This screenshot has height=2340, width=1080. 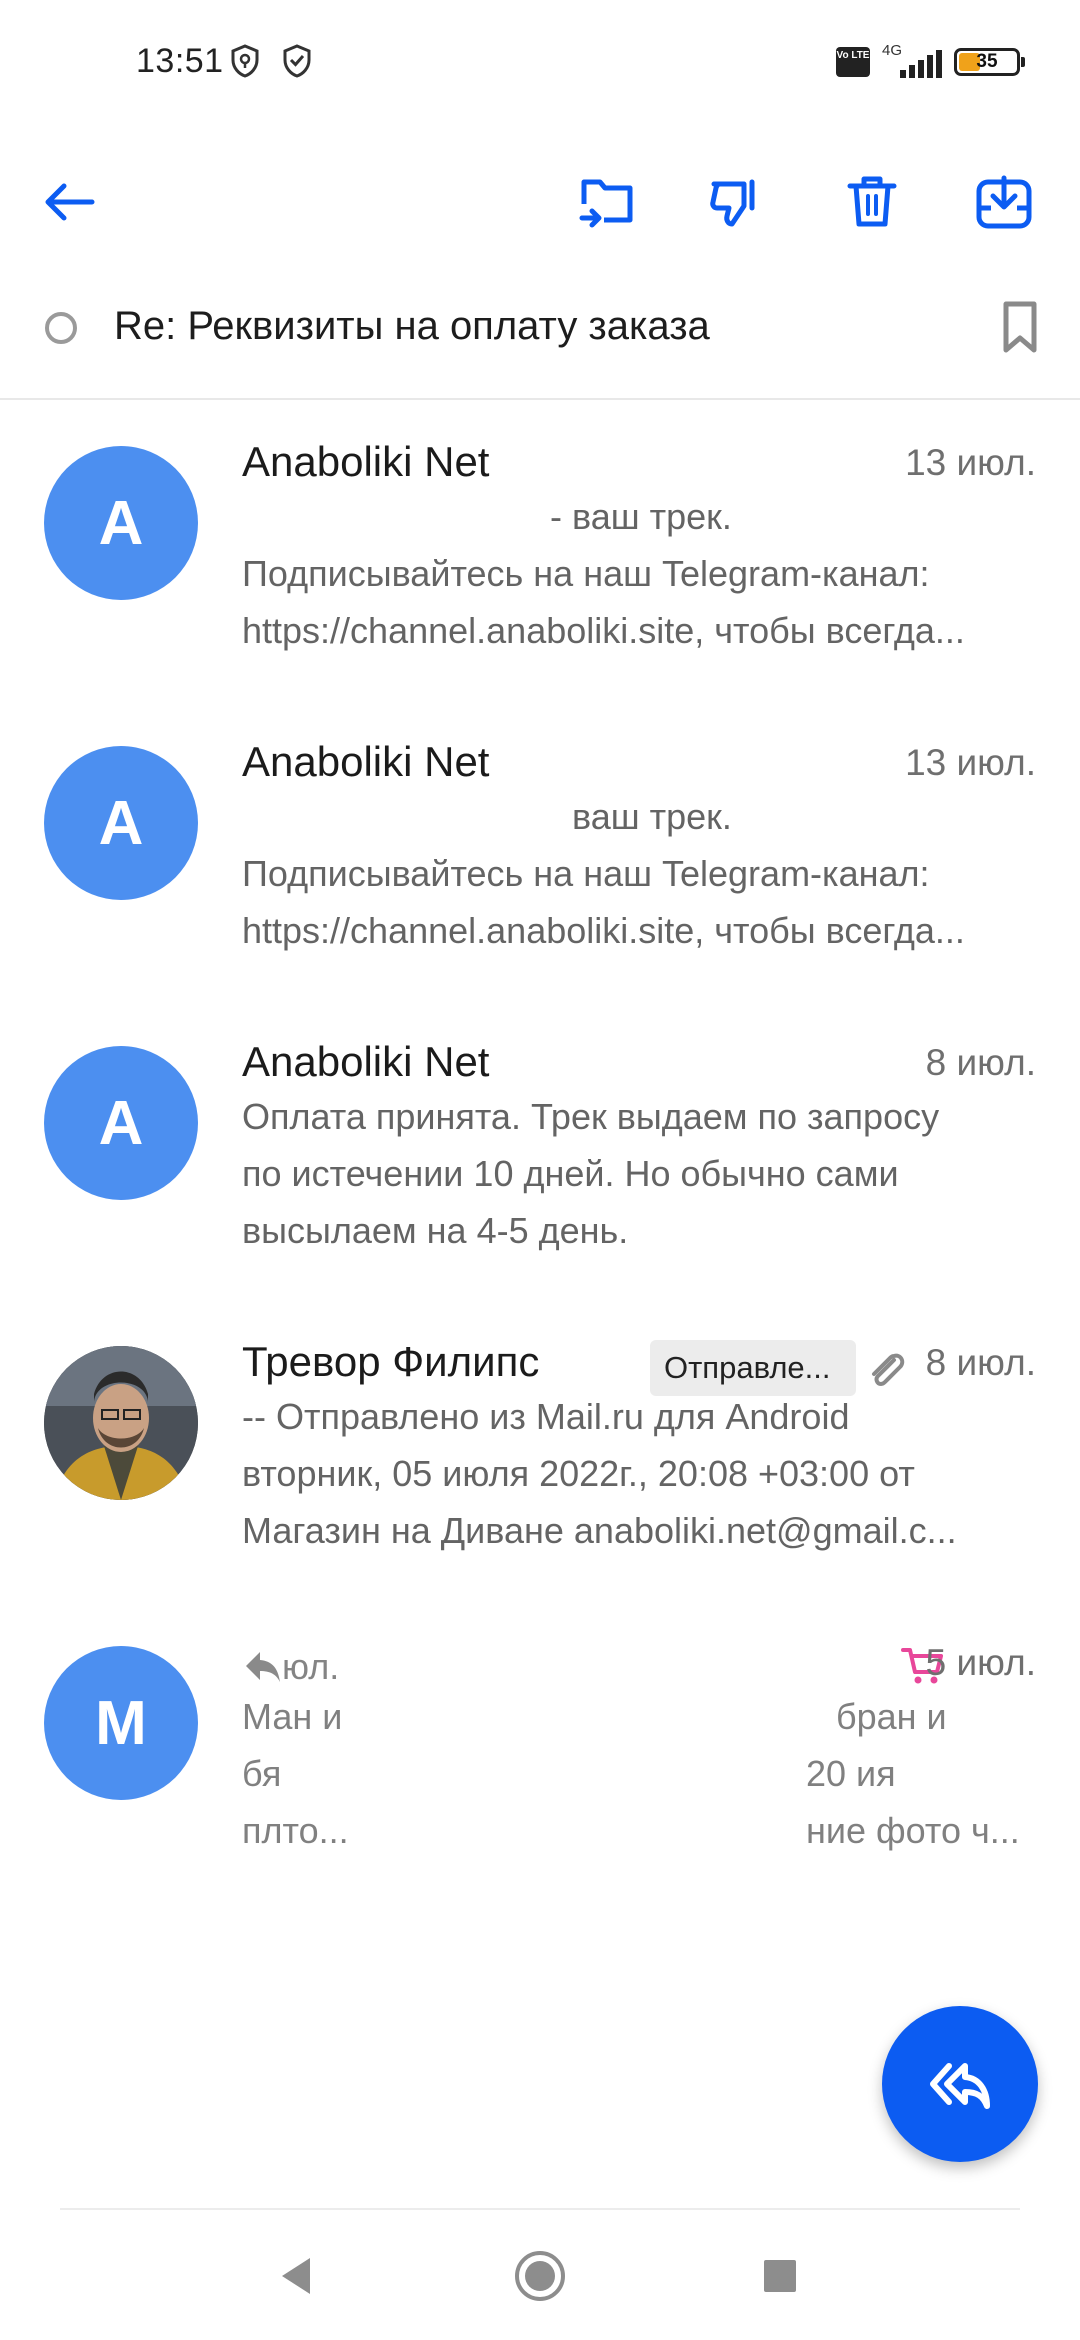 I want to click on triangle-back-icon, so click(x=296, y=2276).